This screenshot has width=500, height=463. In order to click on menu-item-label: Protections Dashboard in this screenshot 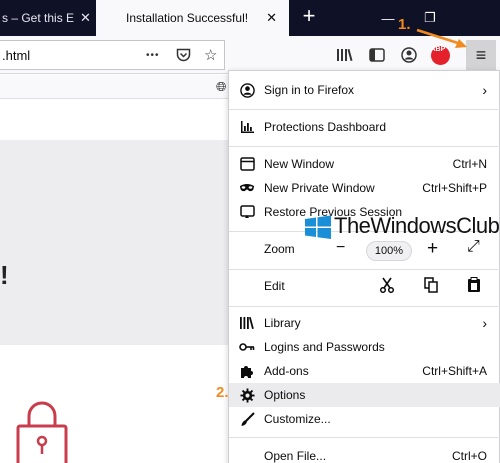, I will do `click(325, 127)`.